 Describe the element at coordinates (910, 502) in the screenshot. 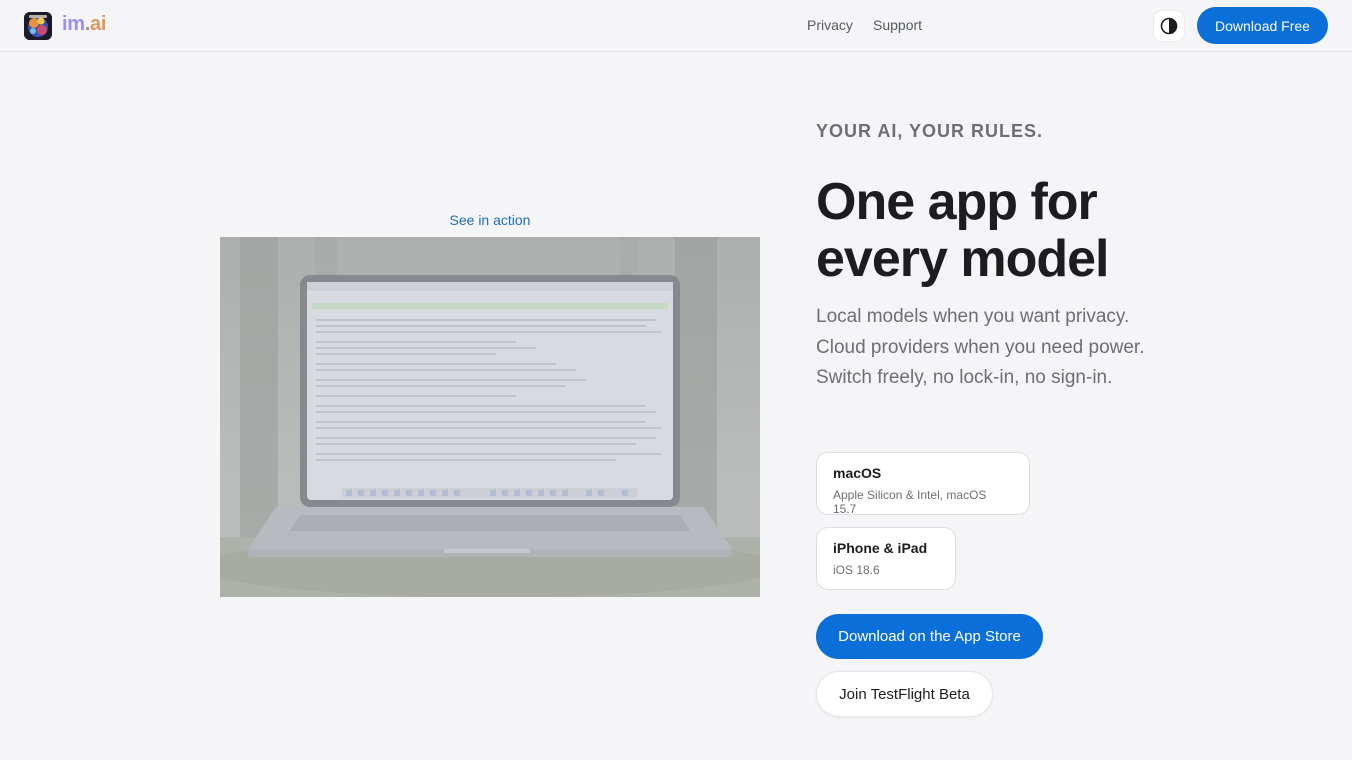

I see `platform-requirements: Apple Silicon & Intel, macOS 15.7` at that location.